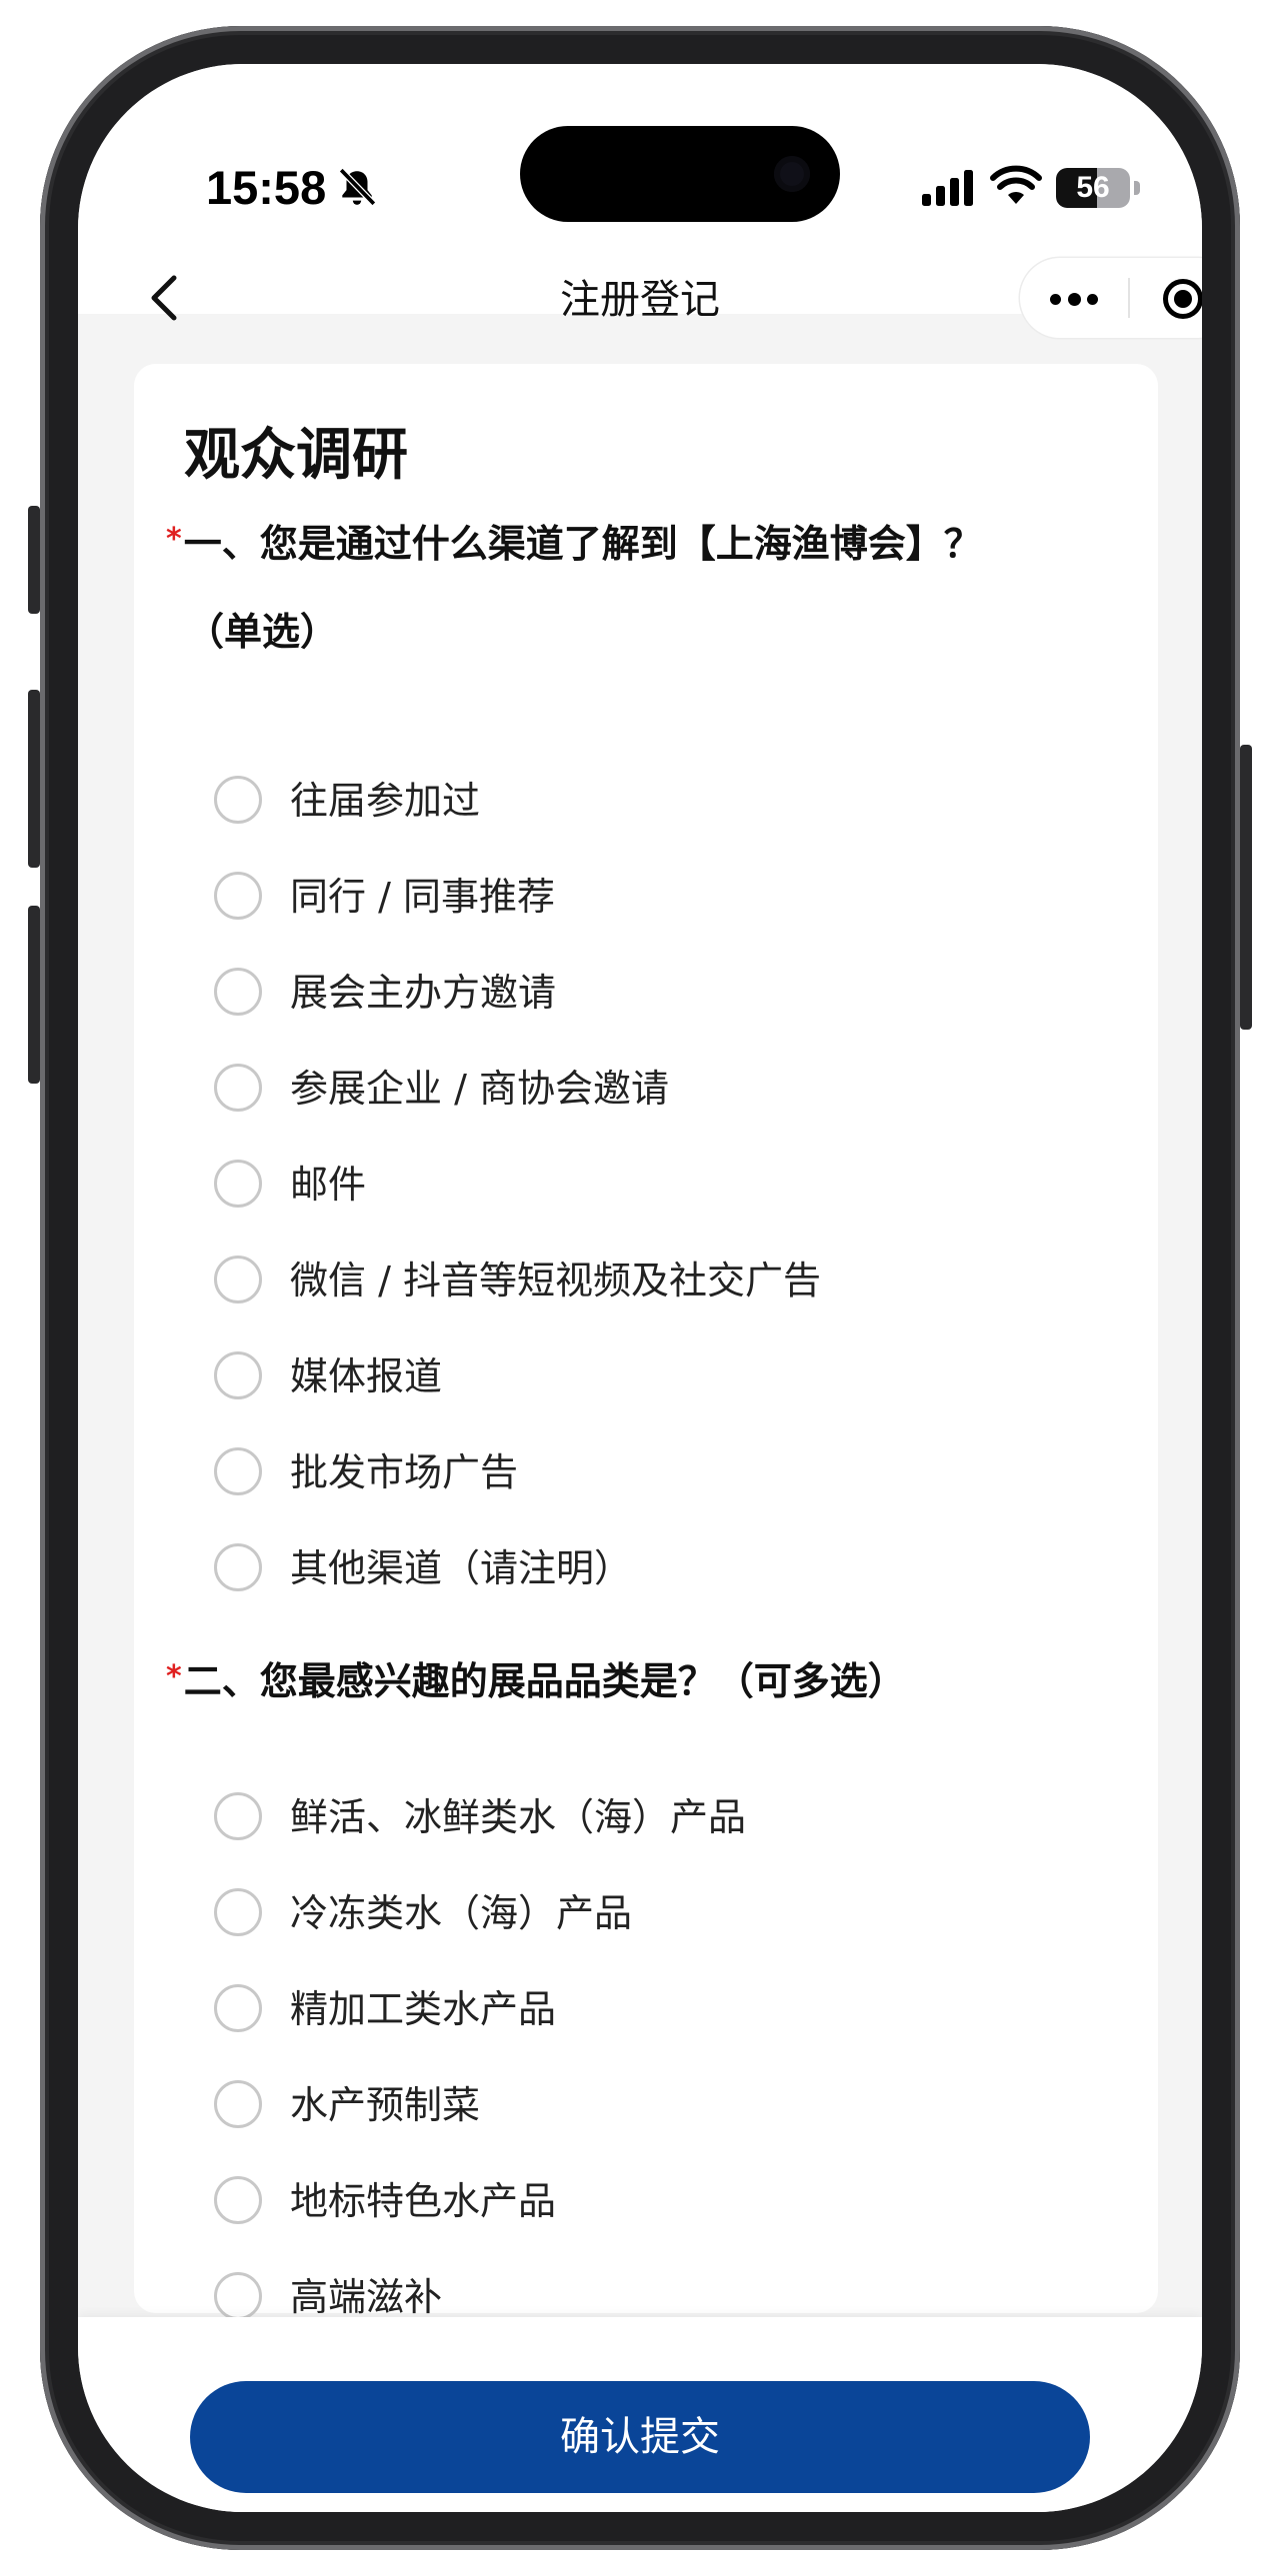 Image resolution: width=1280 pixels, height=2576 pixels. I want to click on option-label: 往届参加过, so click(385, 801).